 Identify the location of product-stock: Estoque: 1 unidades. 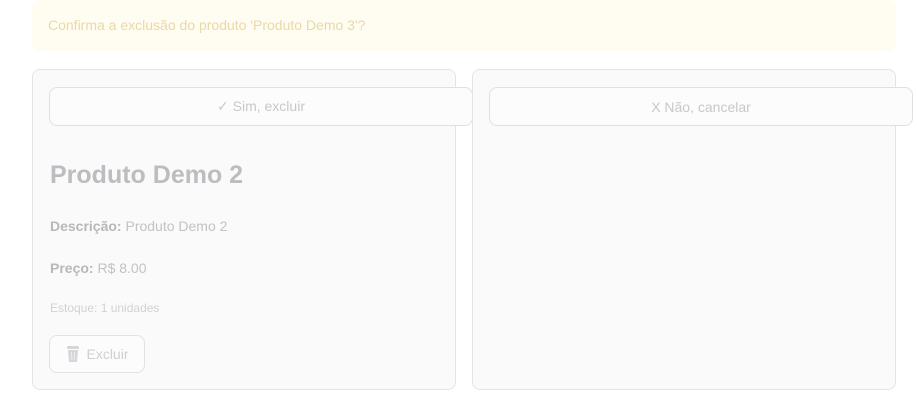
(105, 308).